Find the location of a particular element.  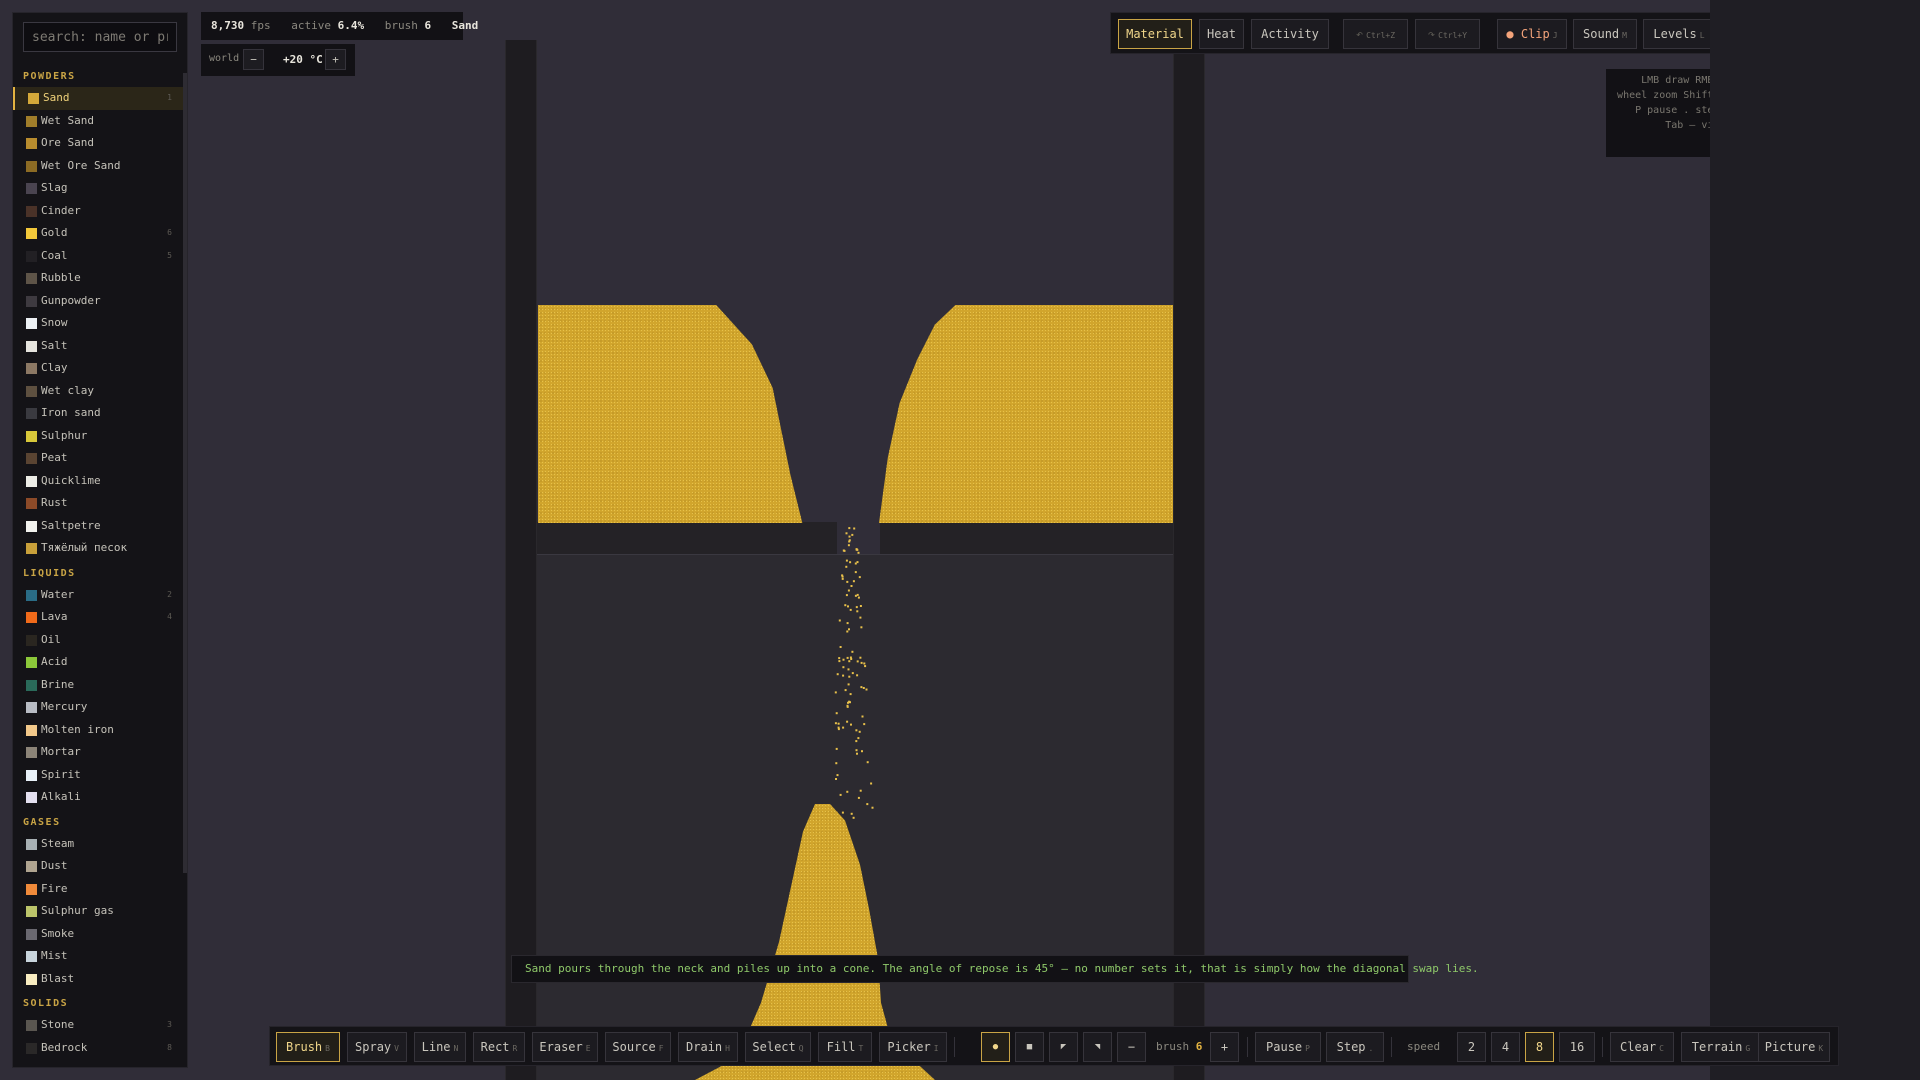

view-material-button: Material is located at coordinates (1155, 34).